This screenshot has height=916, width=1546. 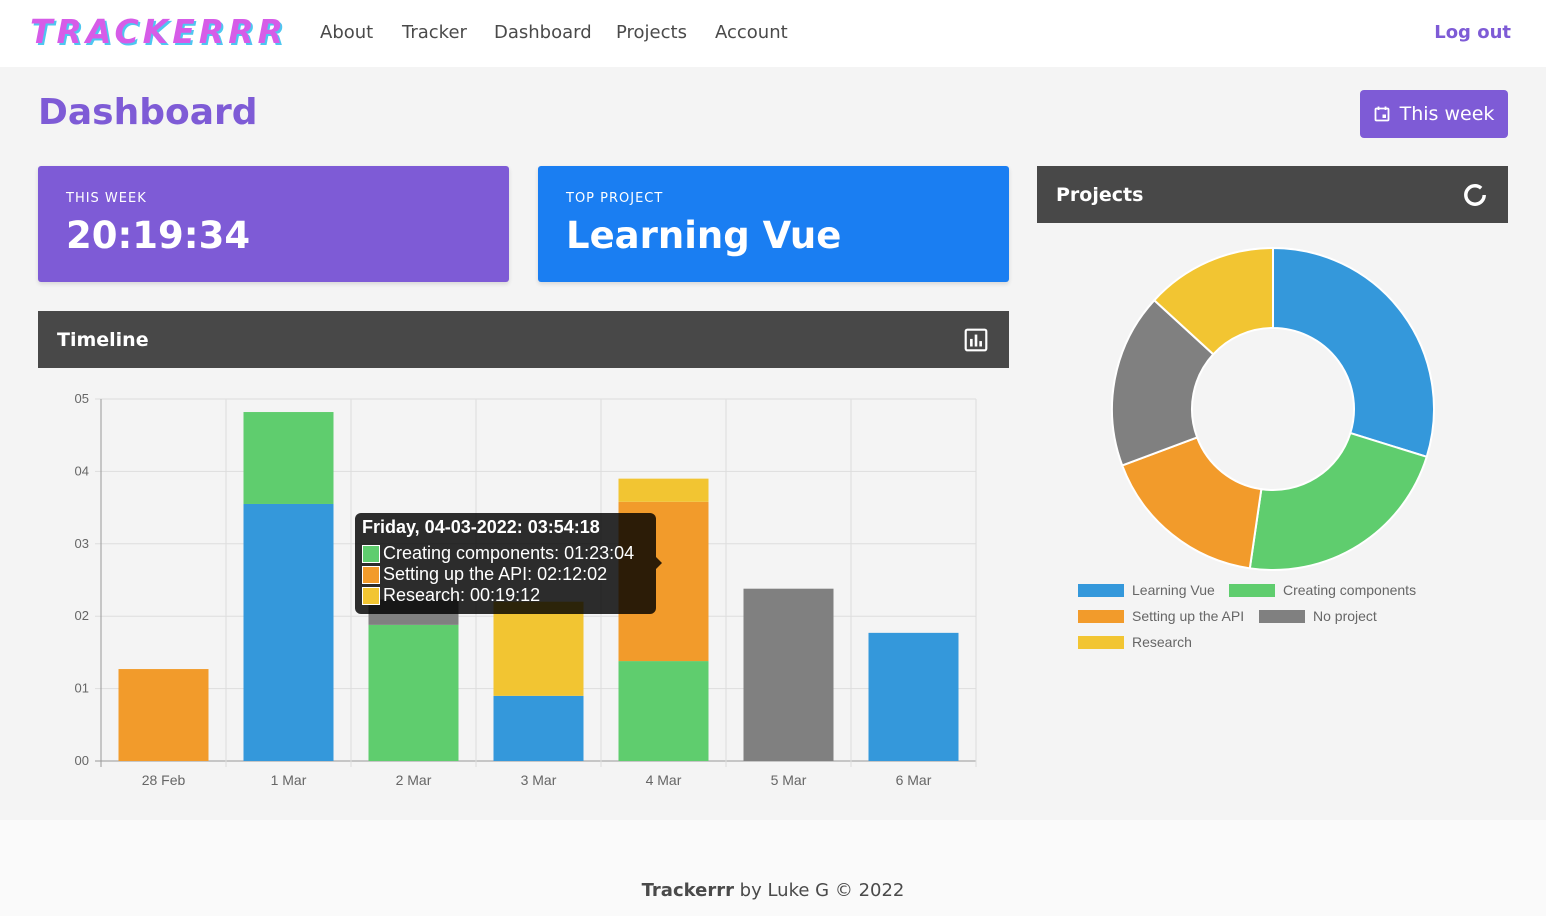 I want to click on page-title: Dashboard, so click(x=148, y=112).